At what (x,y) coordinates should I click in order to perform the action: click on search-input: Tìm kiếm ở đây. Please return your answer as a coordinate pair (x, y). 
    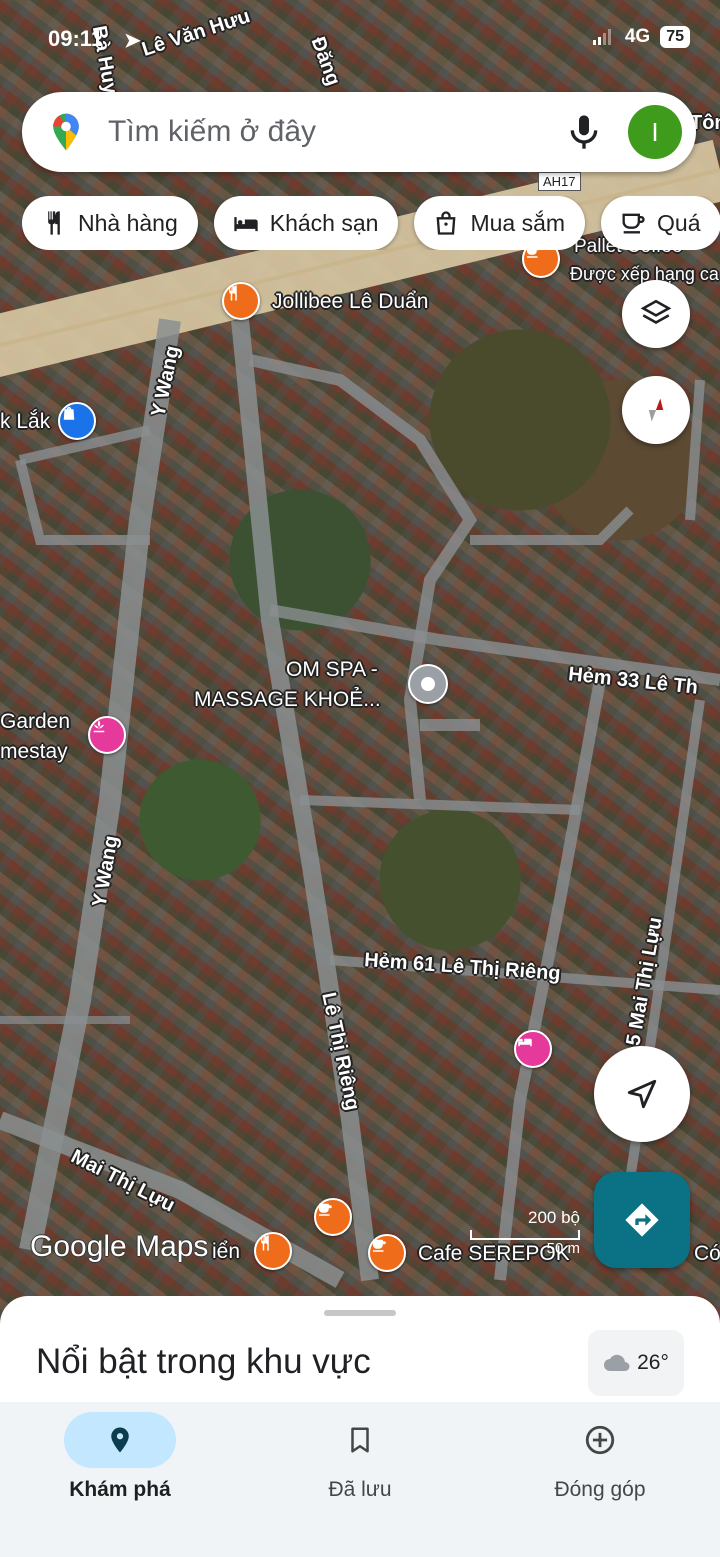
    Looking at the image, I should click on (336, 132).